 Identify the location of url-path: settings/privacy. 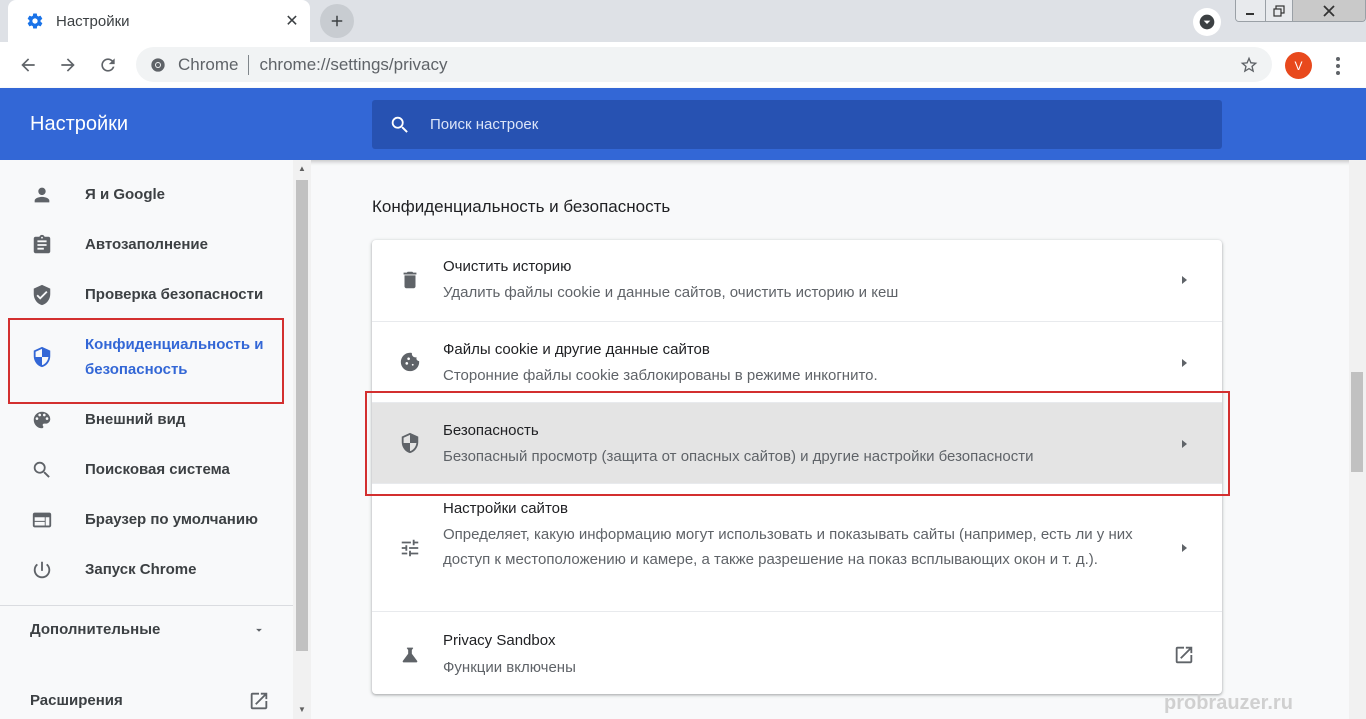
(389, 64).